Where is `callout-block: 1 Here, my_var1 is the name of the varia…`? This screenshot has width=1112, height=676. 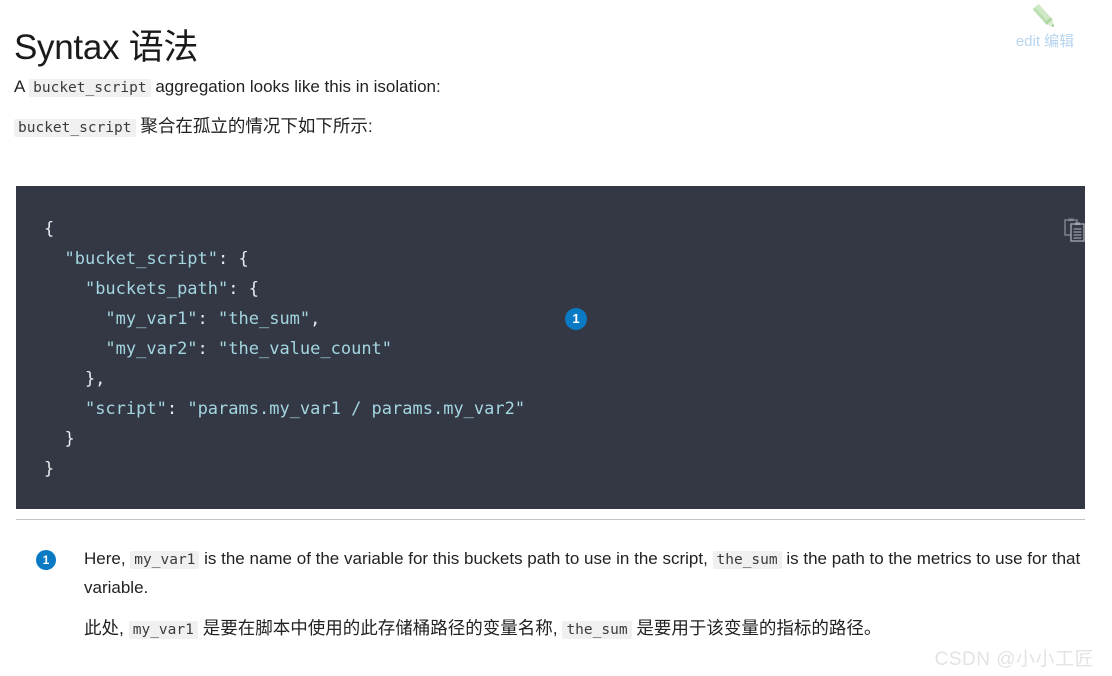
callout-block: 1 Here, my_var1 is the name of the varia… is located at coordinates (561, 594).